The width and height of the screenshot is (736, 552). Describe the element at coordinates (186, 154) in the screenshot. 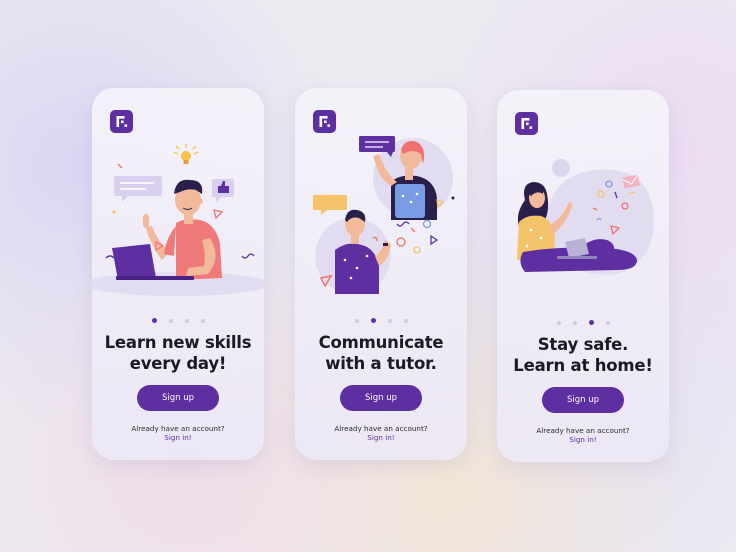

I see `lightbulb-icon` at that location.